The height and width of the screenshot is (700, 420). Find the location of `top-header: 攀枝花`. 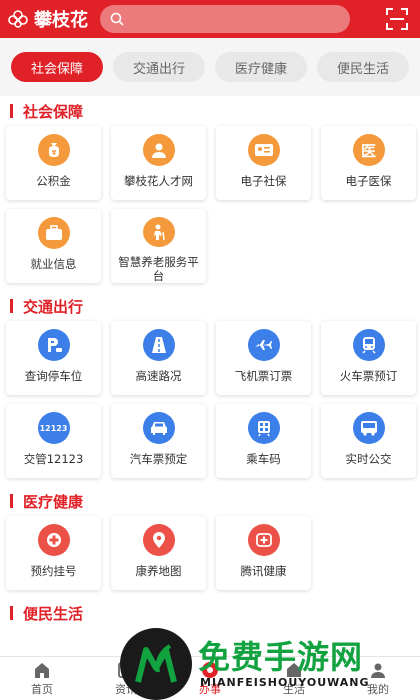

top-header: 攀枝花 is located at coordinates (210, 19).